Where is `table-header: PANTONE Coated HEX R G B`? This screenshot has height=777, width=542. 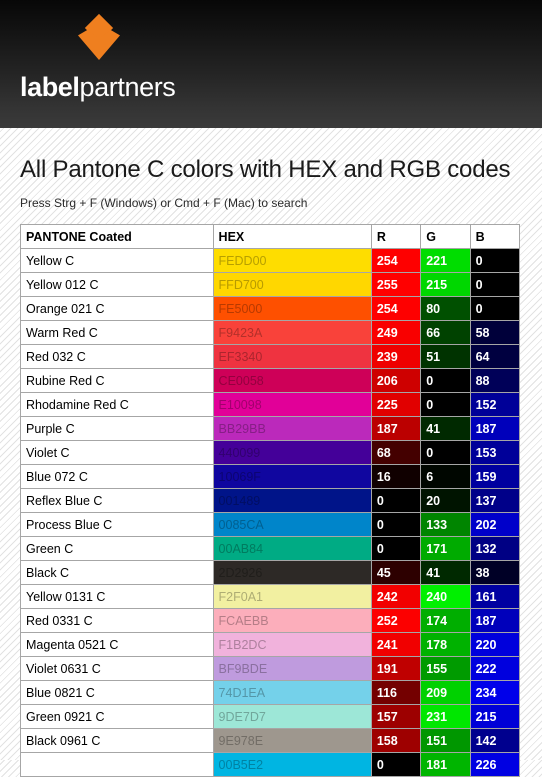 table-header: PANTONE Coated HEX R G B is located at coordinates (270, 236).